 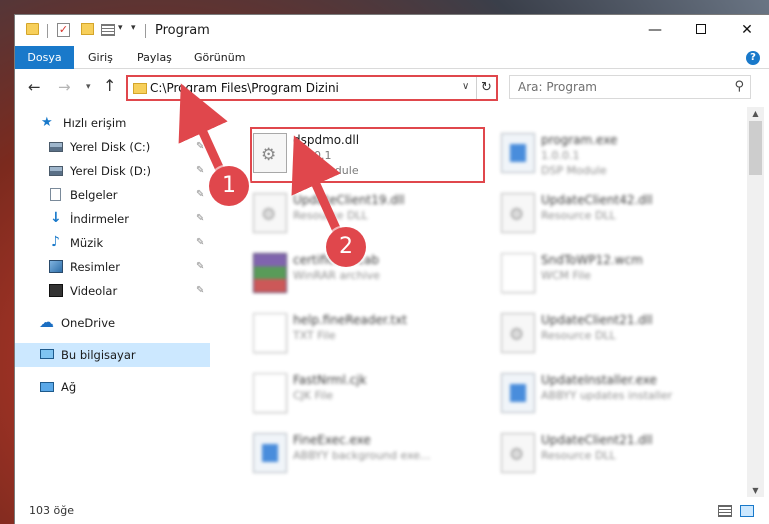 What do you see at coordinates (51, 510) in the screenshot?
I see `item-count: 103 öğe` at bounding box center [51, 510].